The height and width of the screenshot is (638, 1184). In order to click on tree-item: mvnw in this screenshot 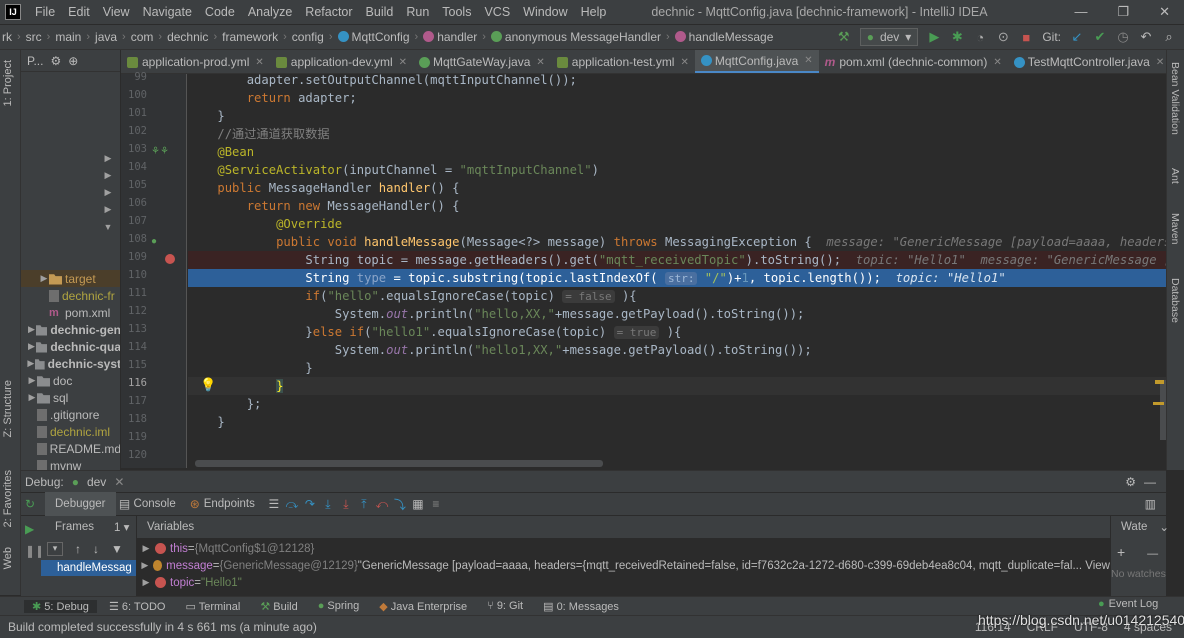, I will do `click(70, 463)`.